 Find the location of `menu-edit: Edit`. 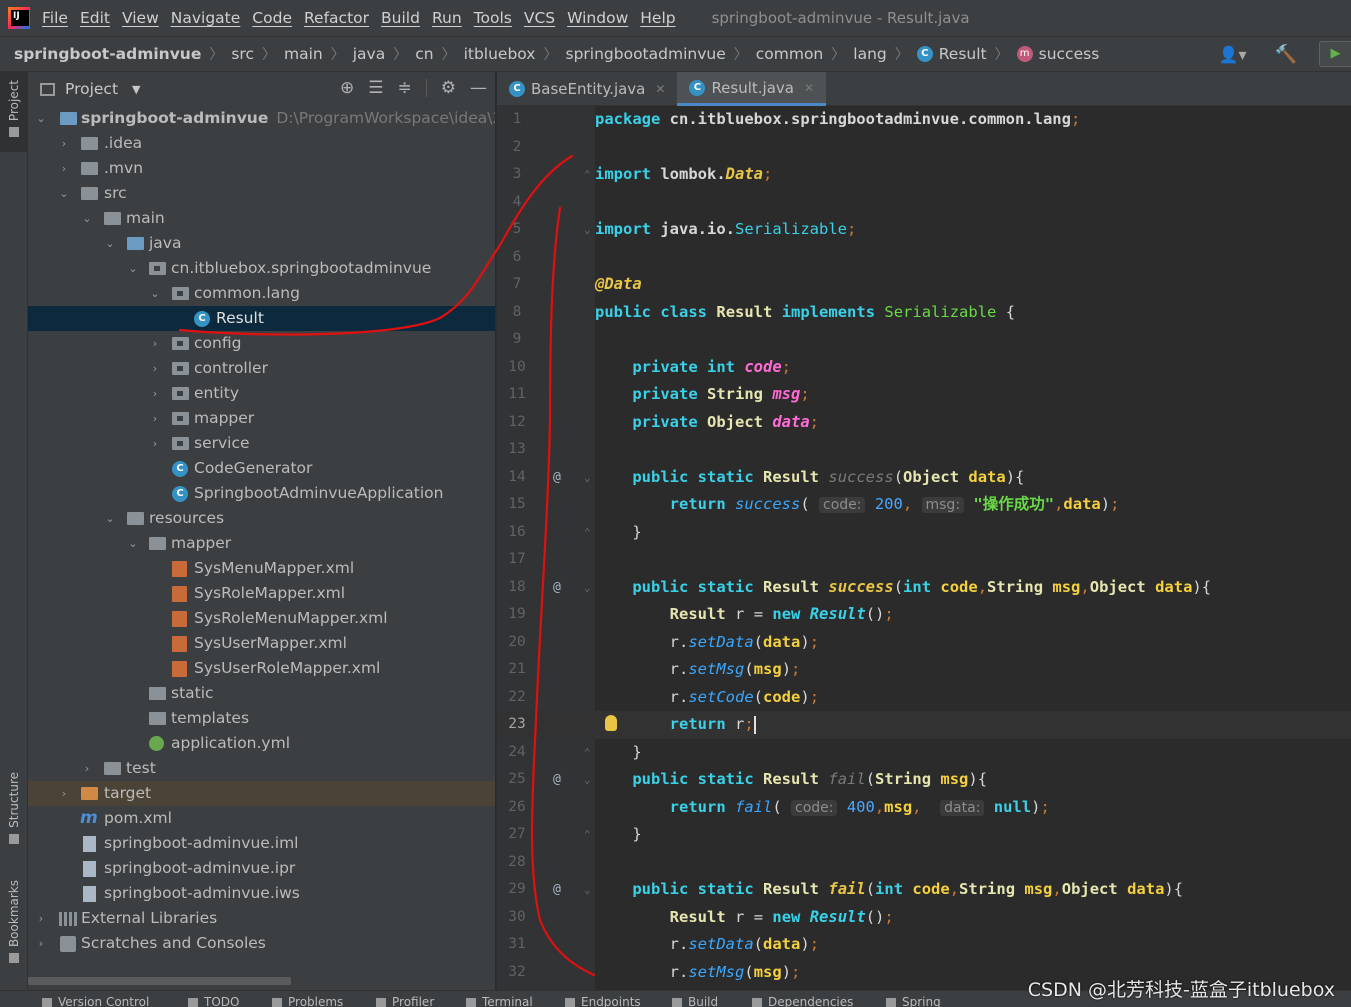

menu-edit: Edit is located at coordinates (95, 18).